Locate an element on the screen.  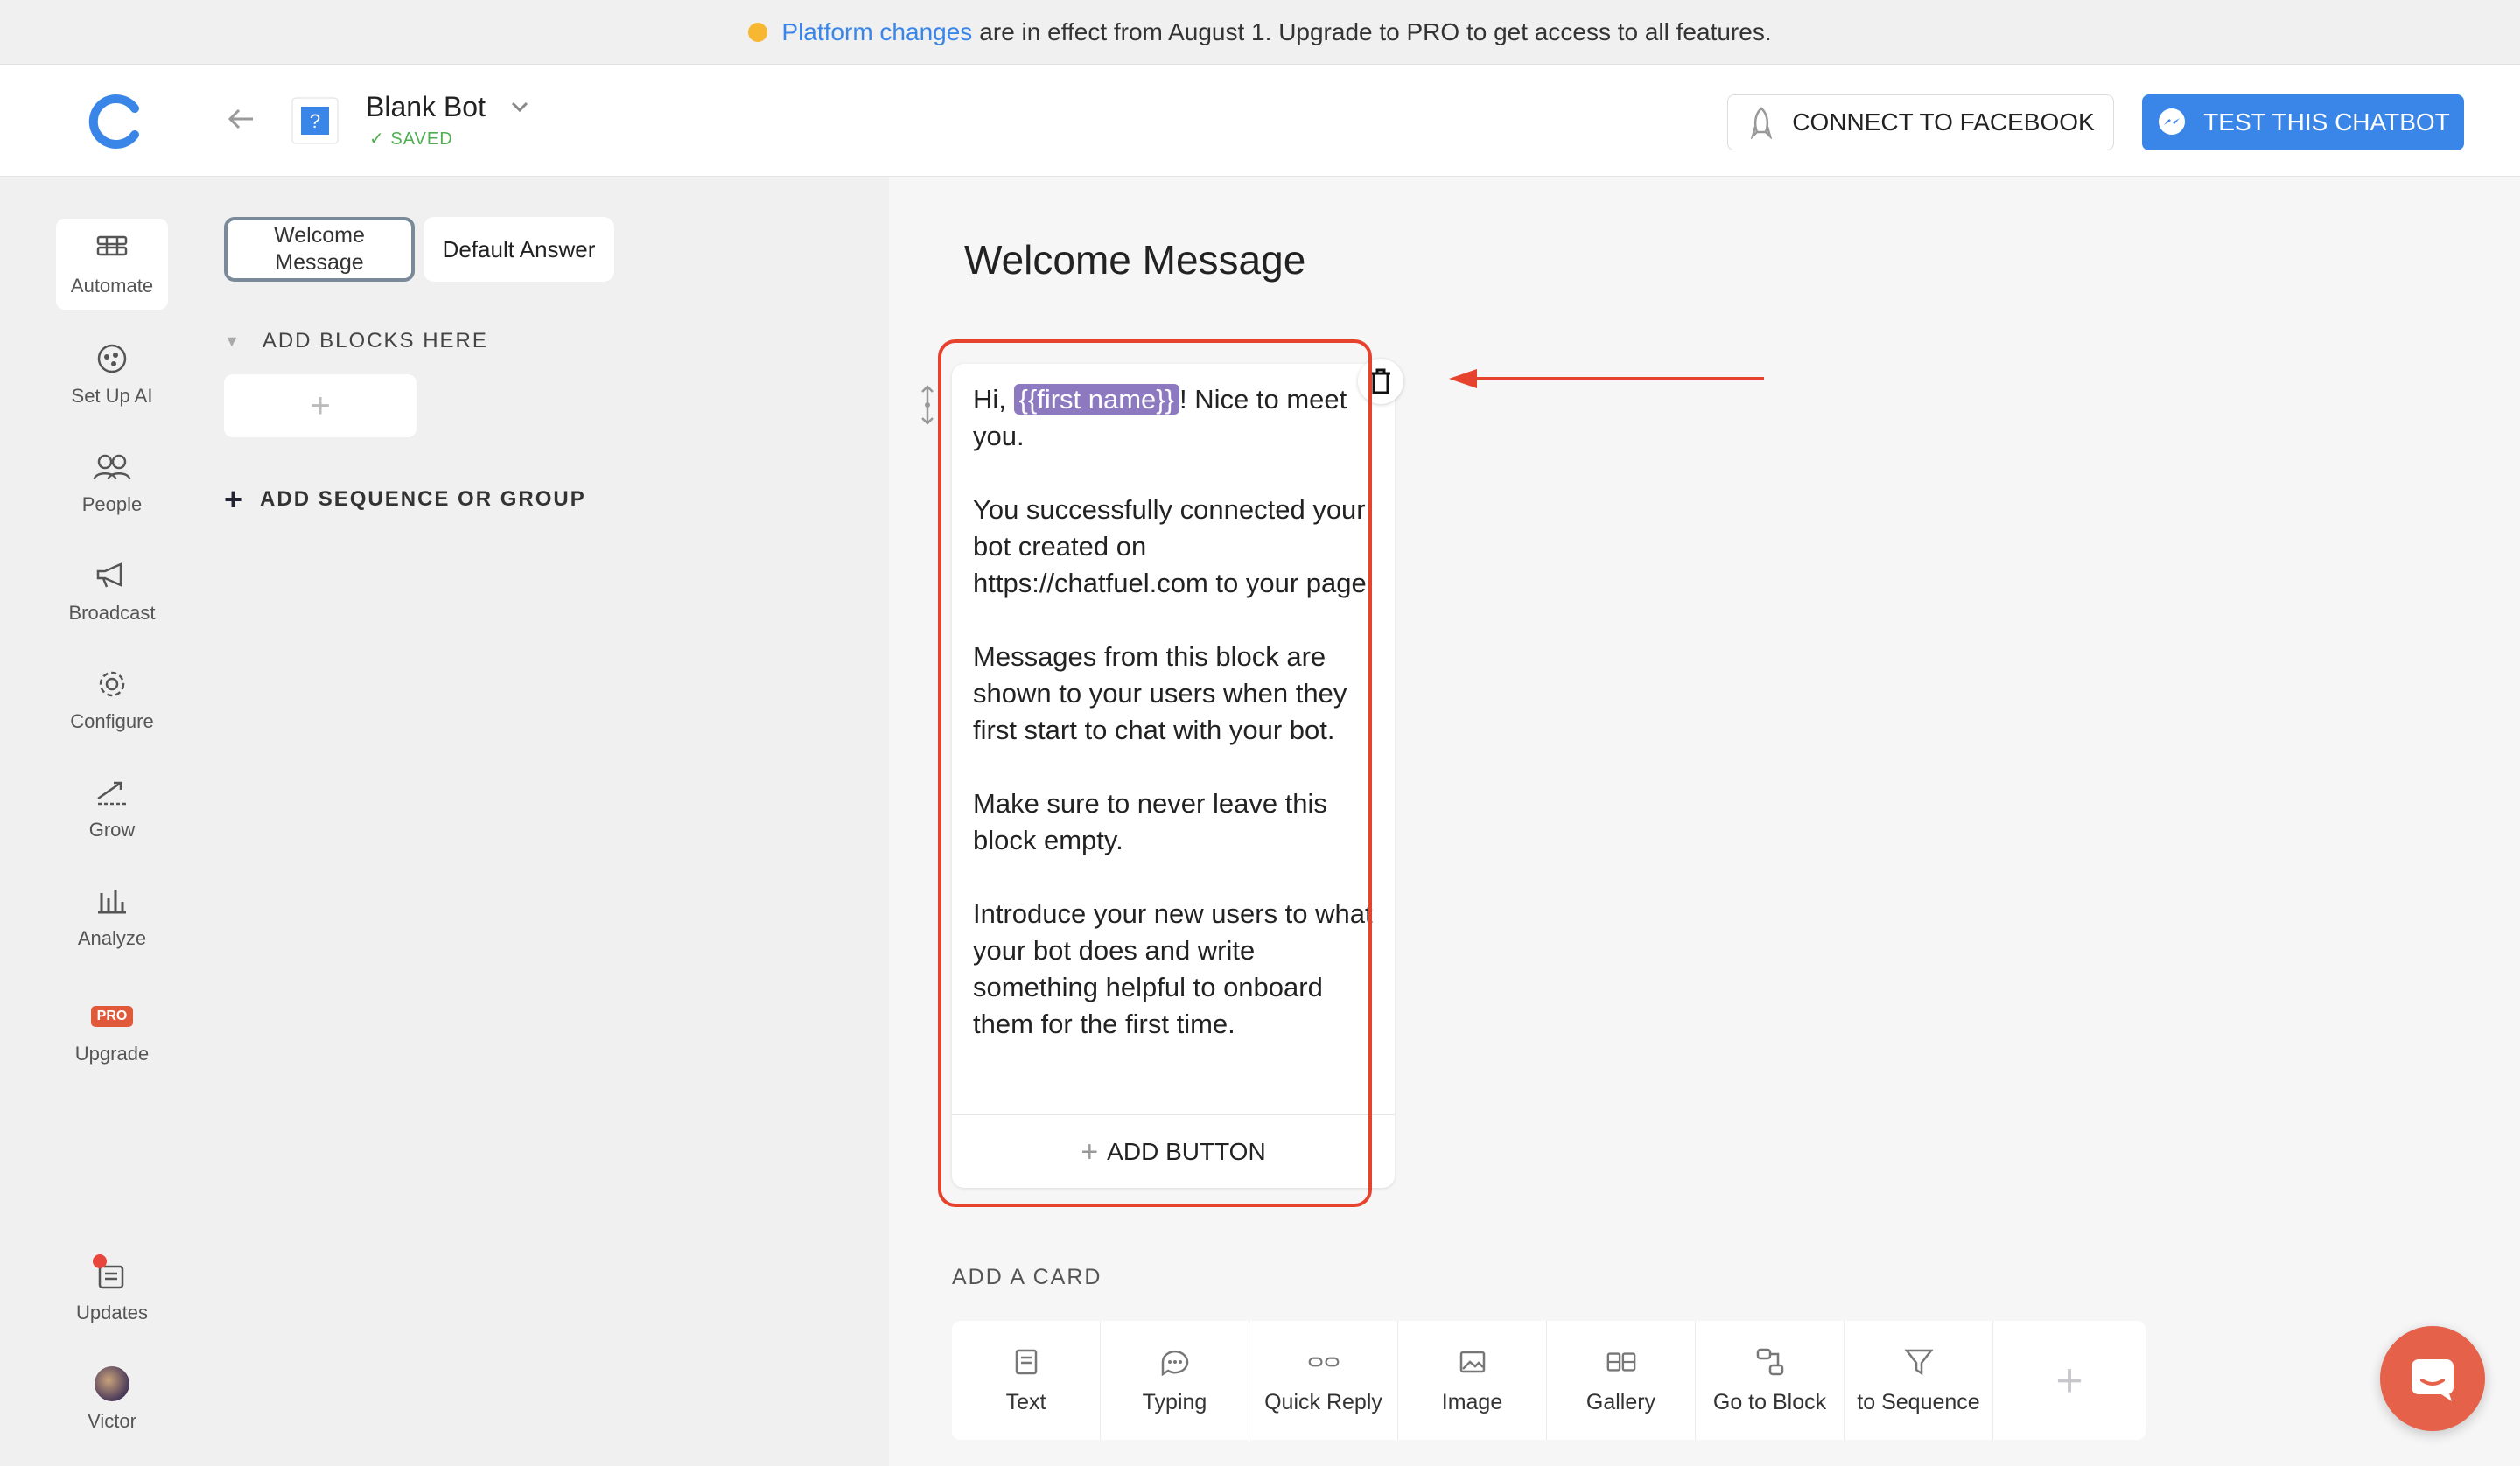
sidebar-item-set-up-ai: Set Up AI is located at coordinates (112, 375).